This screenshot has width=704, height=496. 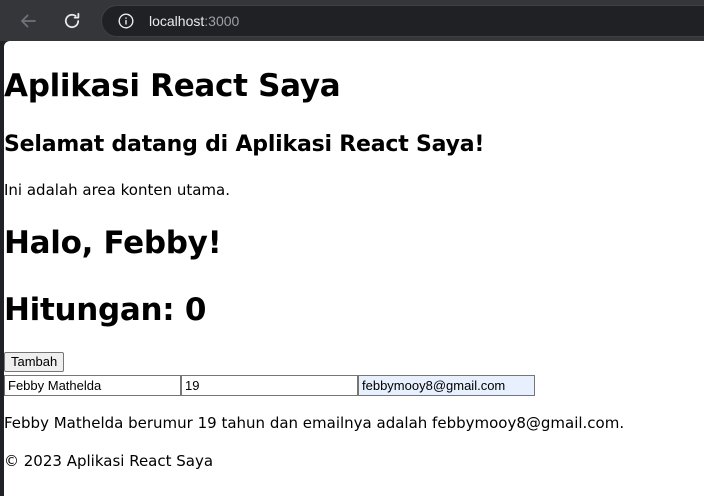 I want to click on add-button: Tambah, so click(x=34, y=362).